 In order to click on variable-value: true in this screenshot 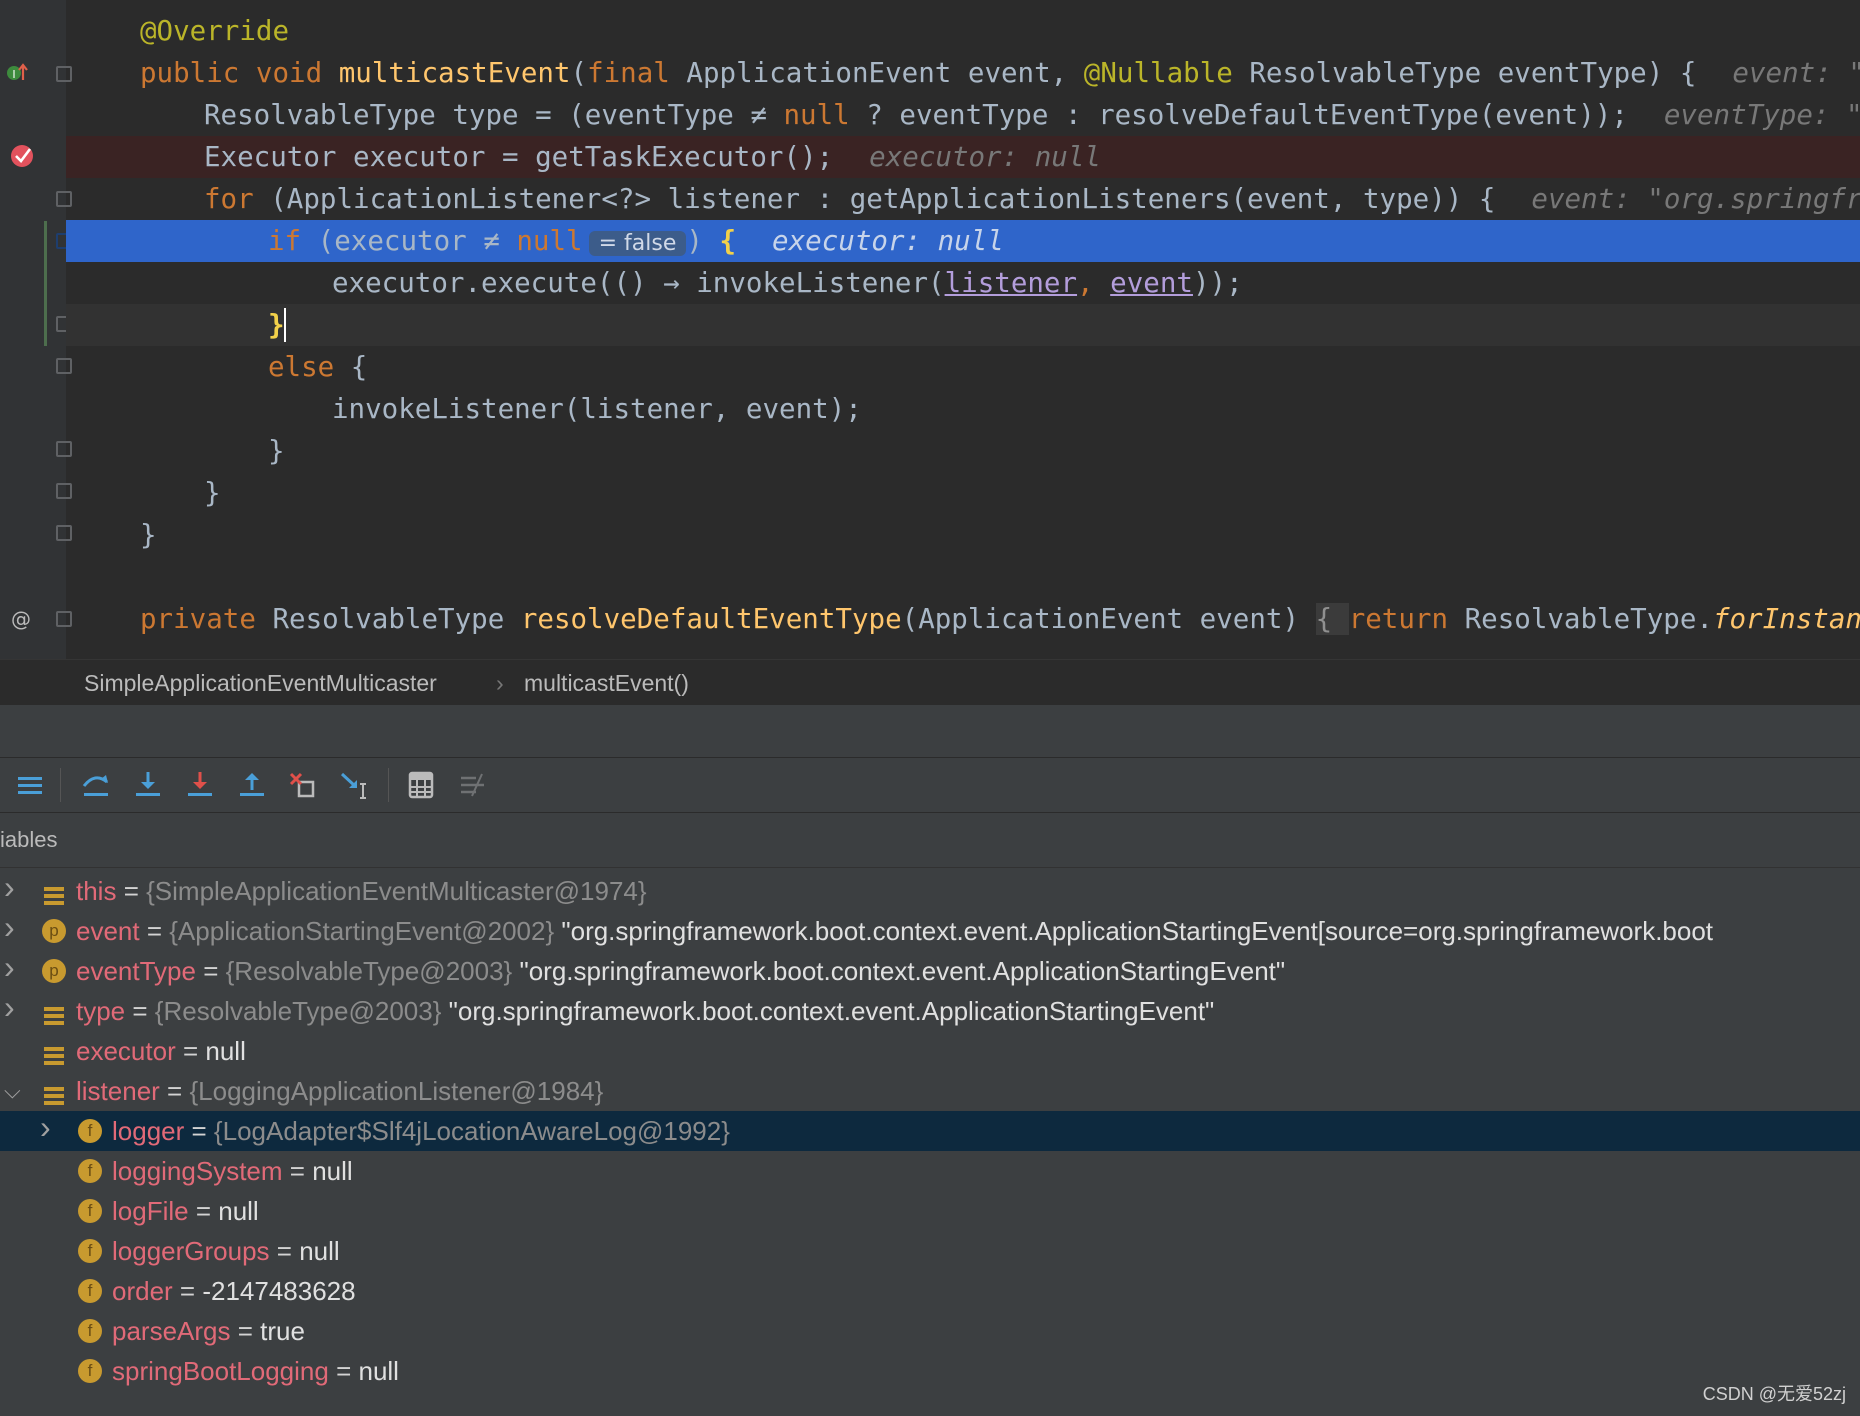, I will do `click(282, 1331)`.